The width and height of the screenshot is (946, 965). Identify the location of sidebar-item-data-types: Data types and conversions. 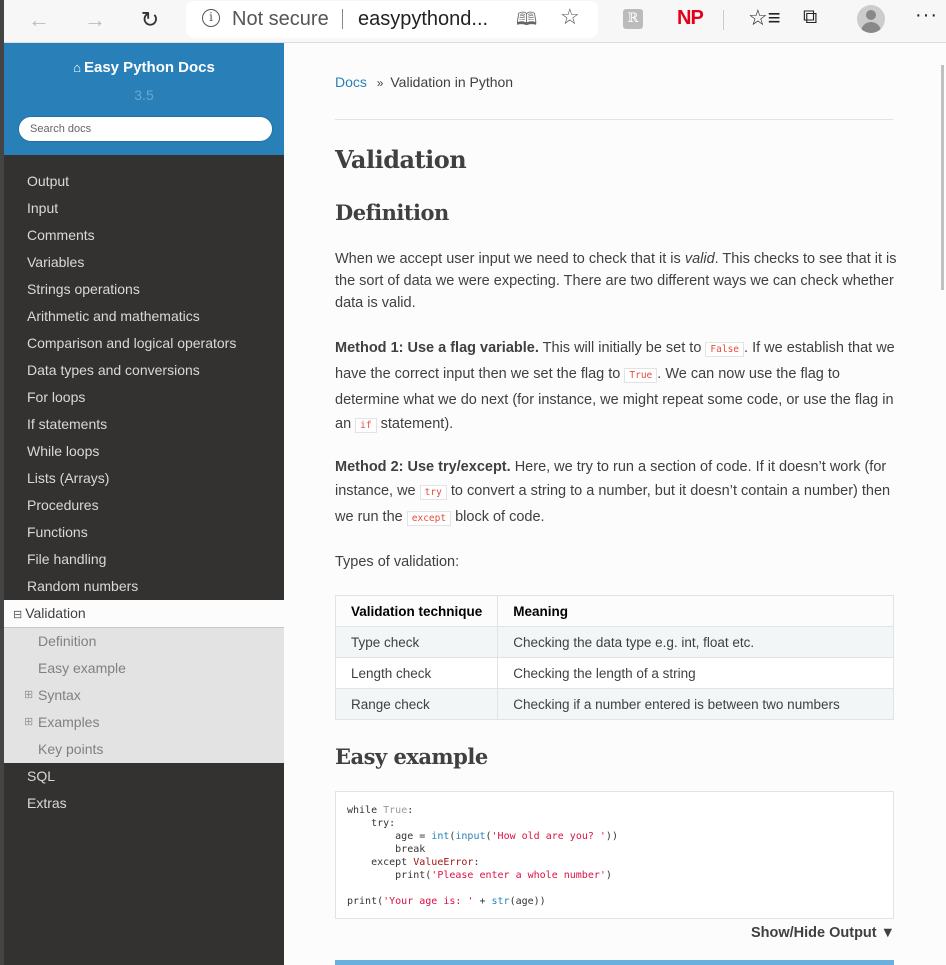
(144, 370).